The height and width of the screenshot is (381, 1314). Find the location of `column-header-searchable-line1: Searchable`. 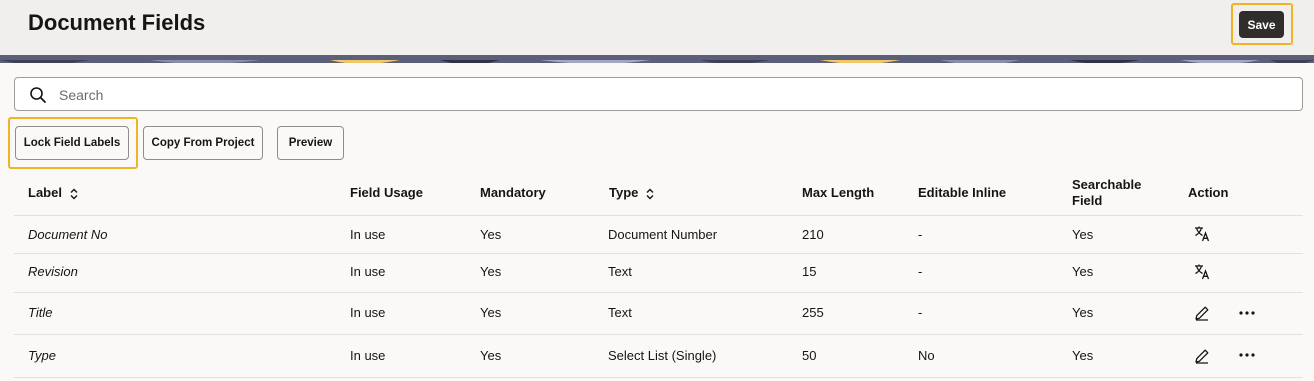

column-header-searchable-line1: Searchable is located at coordinates (1107, 184).